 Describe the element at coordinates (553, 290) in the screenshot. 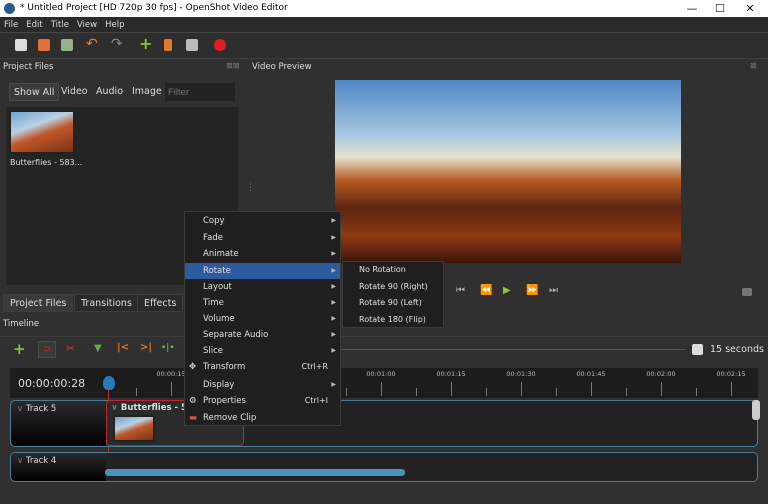

I see `jump-end-icon: ⏭` at that location.